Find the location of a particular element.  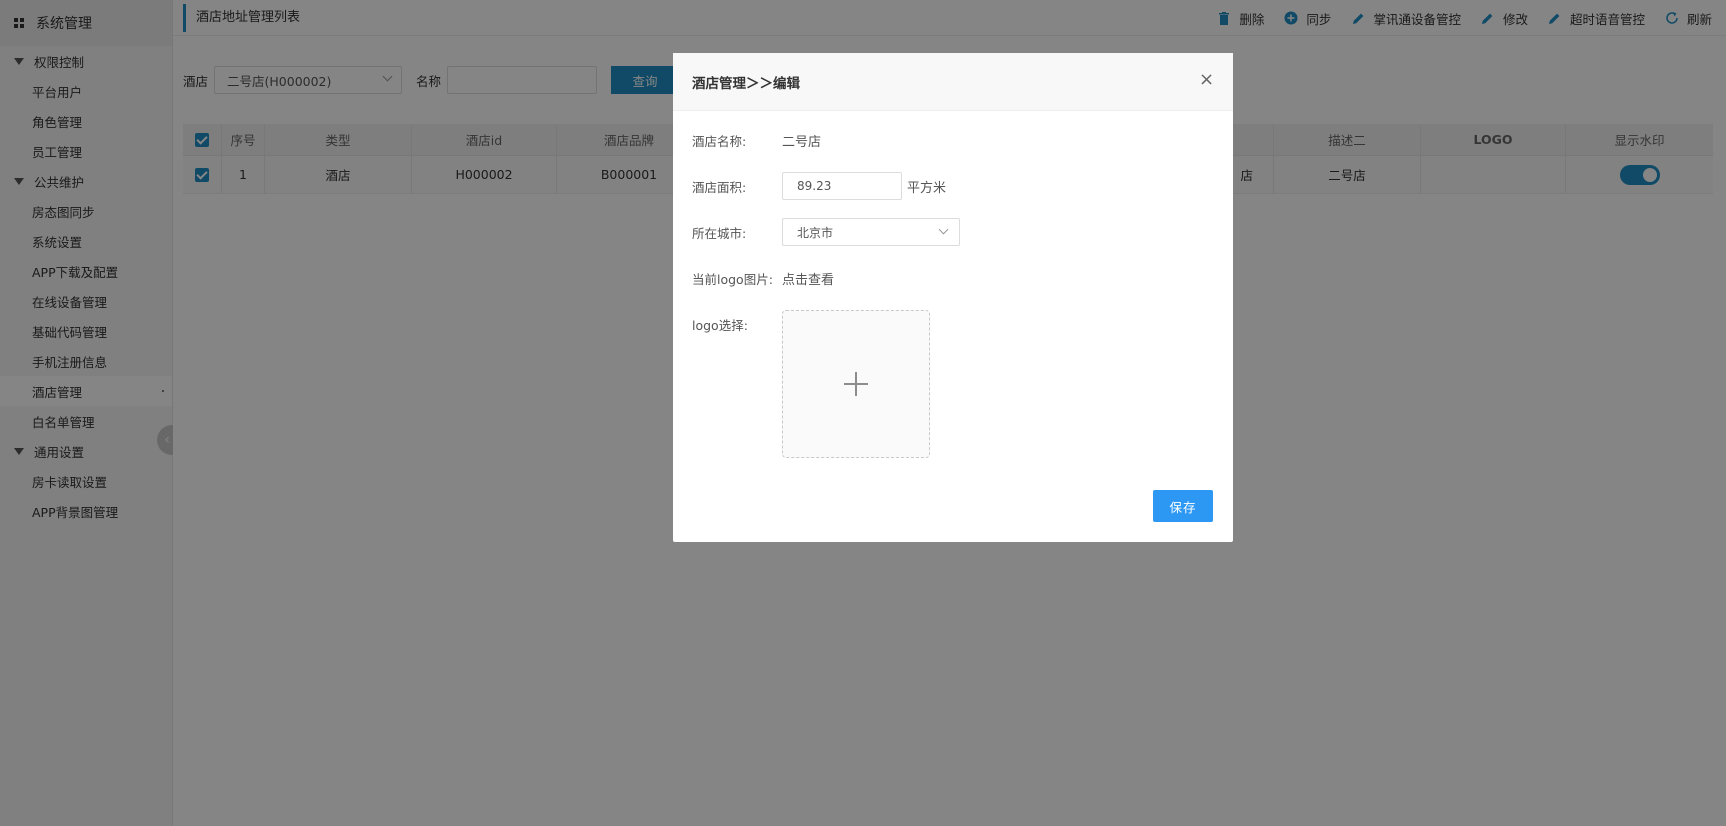

logo-upload-area is located at coordinates (856, 384).